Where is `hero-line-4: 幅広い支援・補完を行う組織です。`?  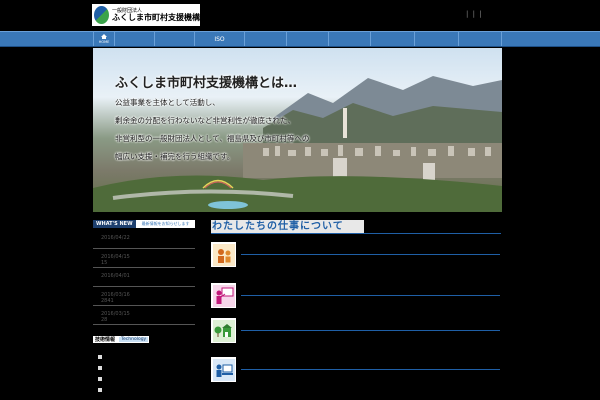
hero-line-4: 幅広い支援・補完を行う組織です。 is located at coordinates (175, 156).